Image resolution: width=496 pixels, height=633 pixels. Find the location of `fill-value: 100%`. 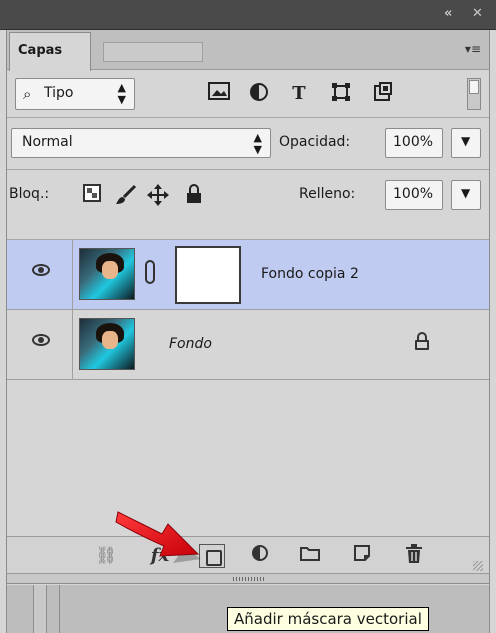

fill-value: 100% is located at coordinates (413, 194).